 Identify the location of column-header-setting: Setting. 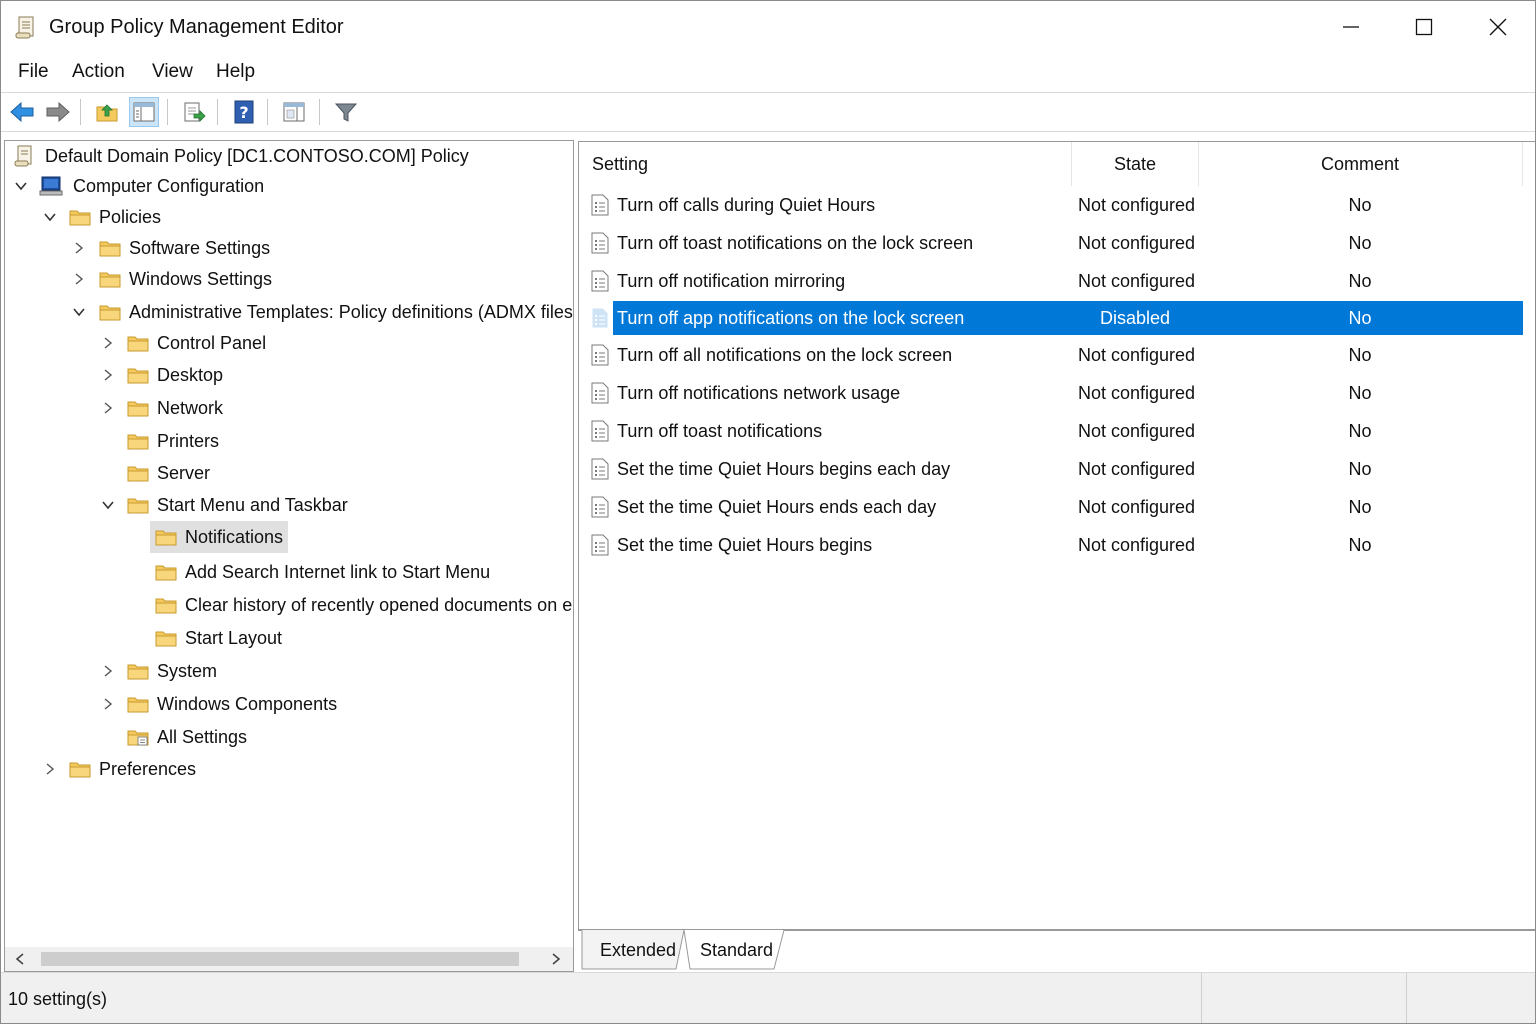
(832, 164).